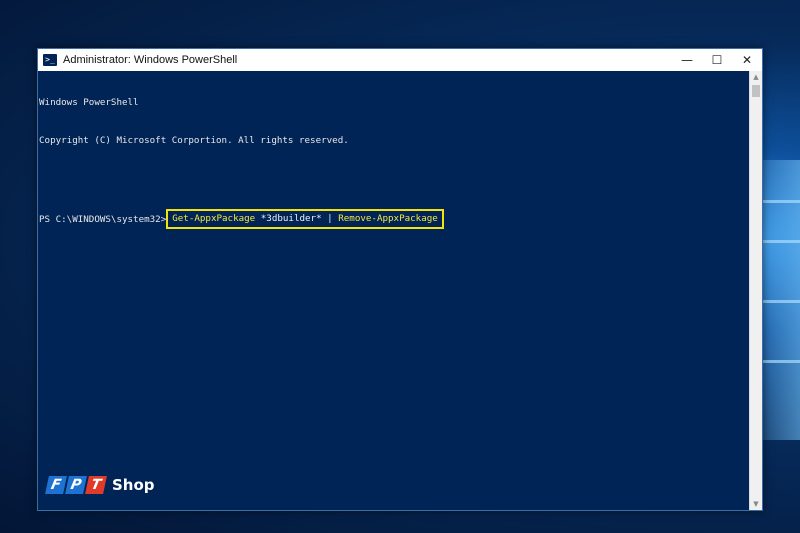 The height and width of the screenshot is (533, 800). I want to click on logo-word-shop: Shop, so click(133, 485).